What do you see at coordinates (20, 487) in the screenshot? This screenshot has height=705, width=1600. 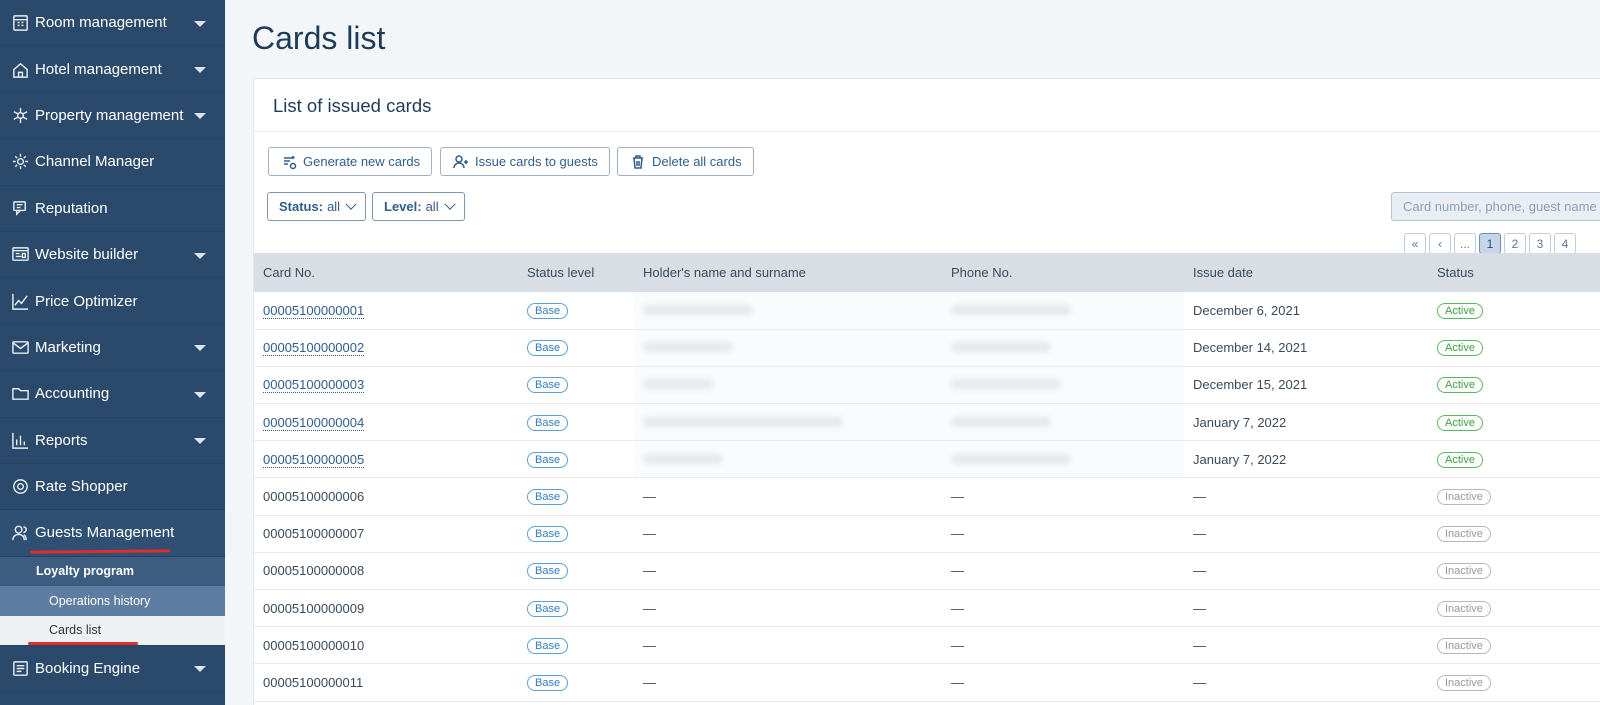 I see `coin-icon` at bounding box center [20, 487].